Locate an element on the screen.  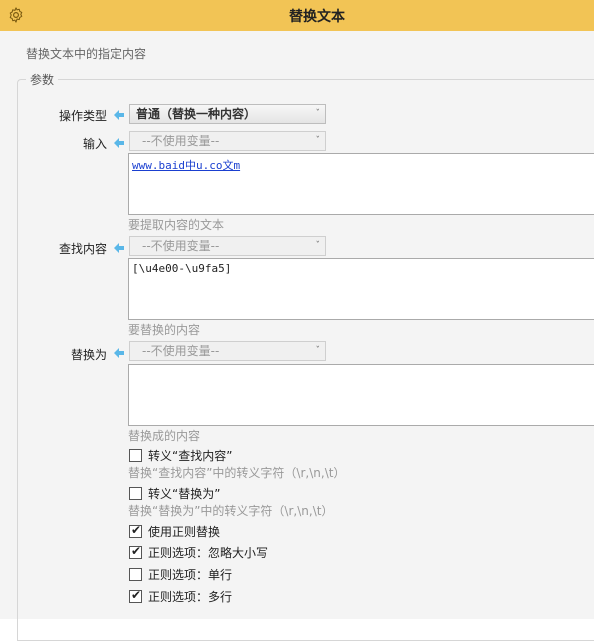
input-hint: 要提取内容的文本 is located at coordinates (176, 225).